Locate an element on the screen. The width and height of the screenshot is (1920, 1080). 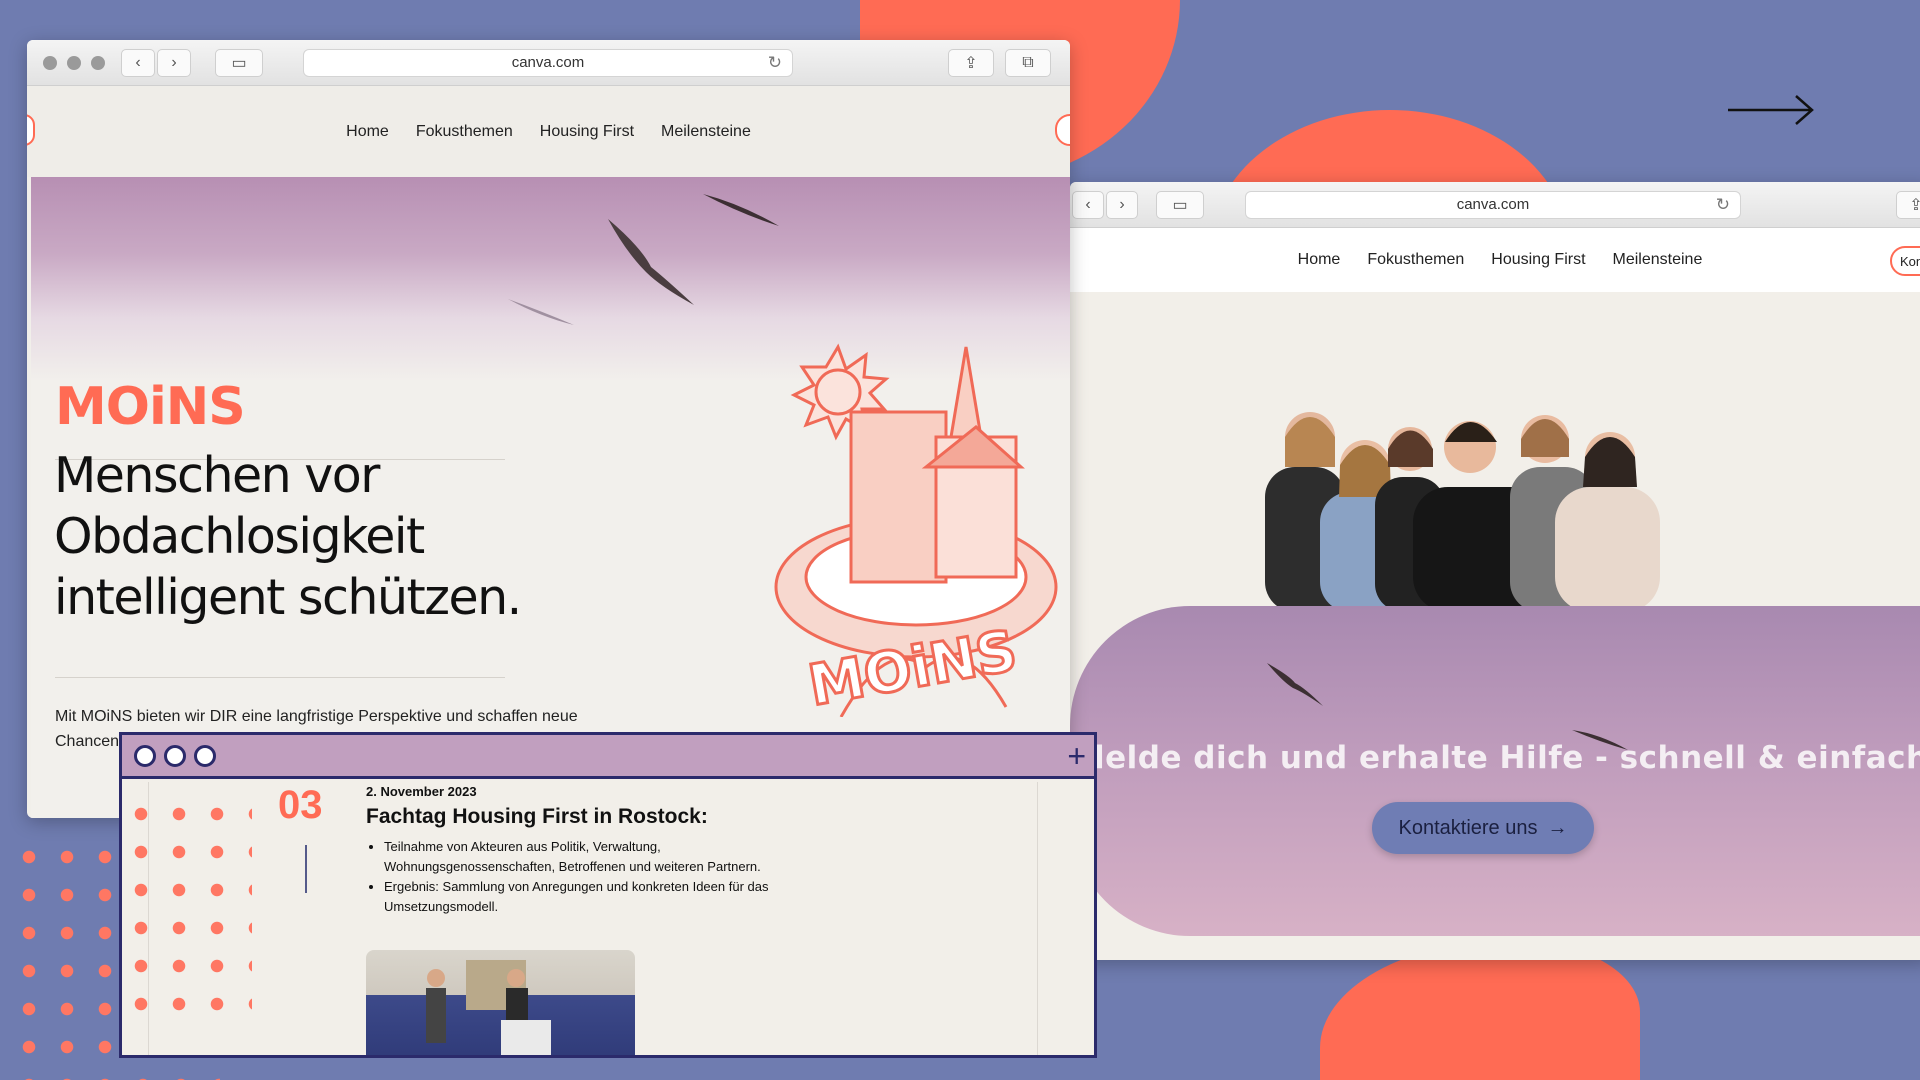
browser-toolbar: ‹ › ▭ canva.com ↻ ⇪ ⧉ is located at coordinates (548, 63).